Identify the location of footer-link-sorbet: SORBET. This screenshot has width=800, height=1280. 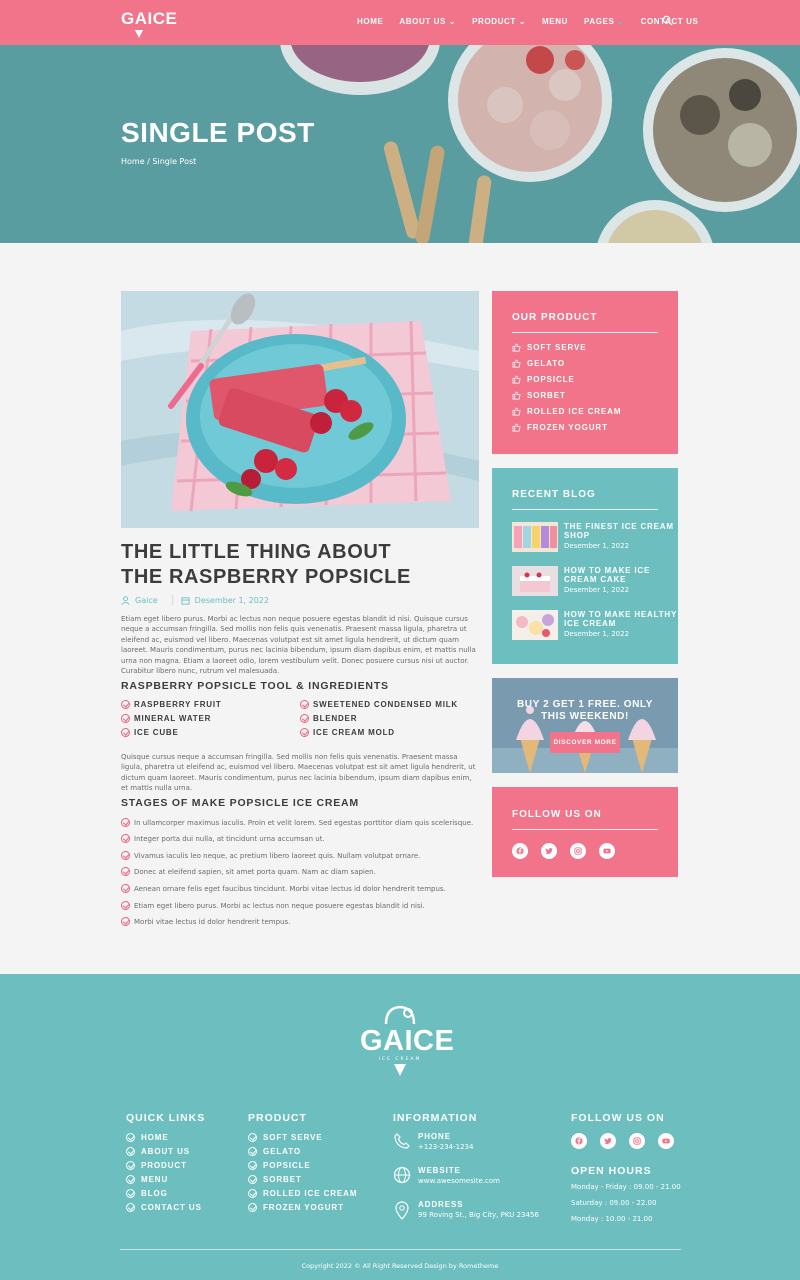
(302, 1179).